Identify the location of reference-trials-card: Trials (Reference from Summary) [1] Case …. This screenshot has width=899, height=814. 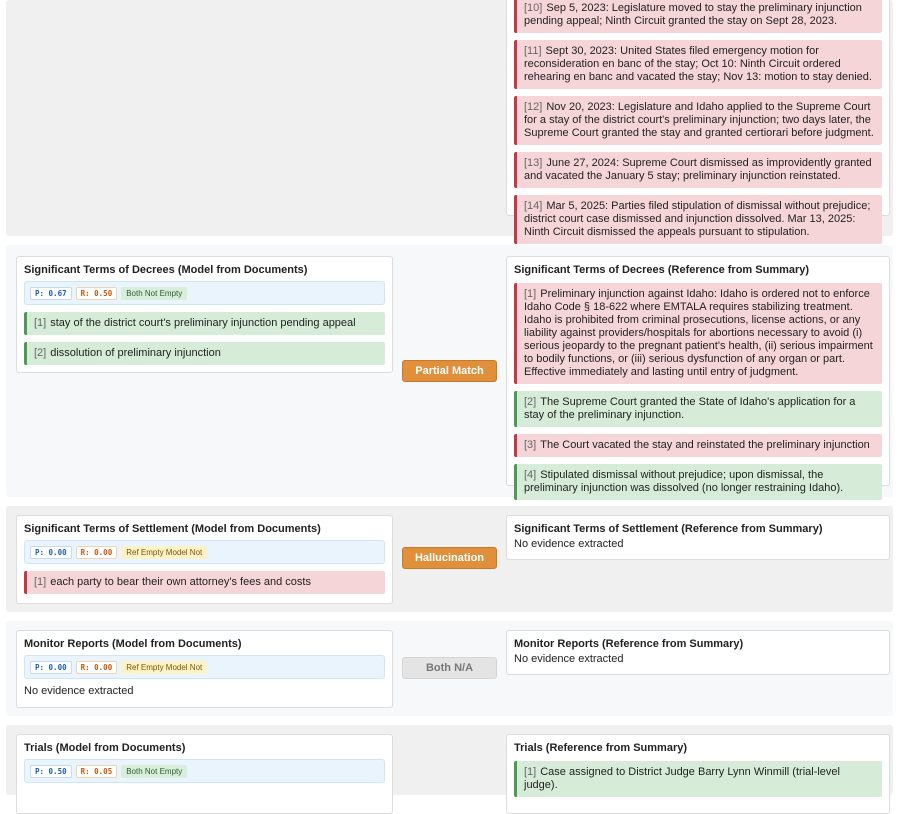
(698, 774).